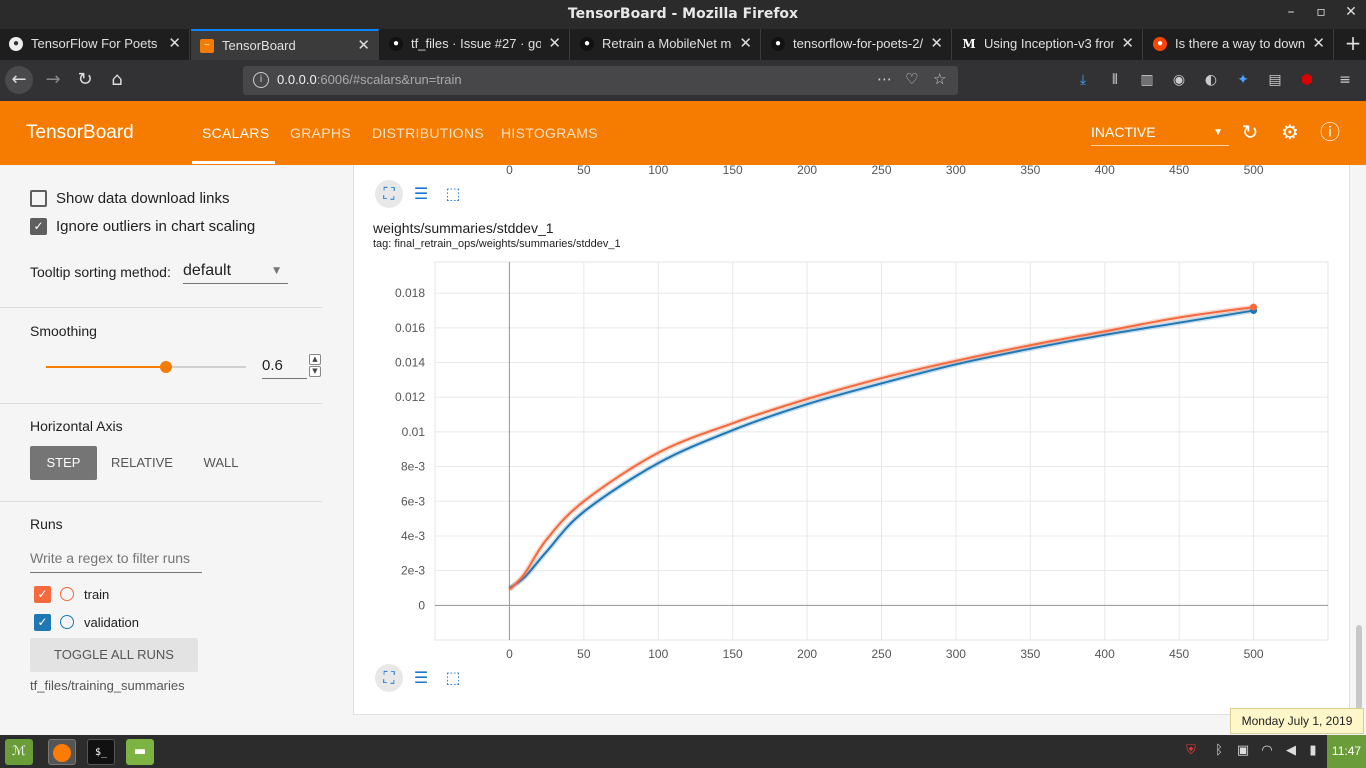  I want to click on info-icon: i, so click(261, 80).